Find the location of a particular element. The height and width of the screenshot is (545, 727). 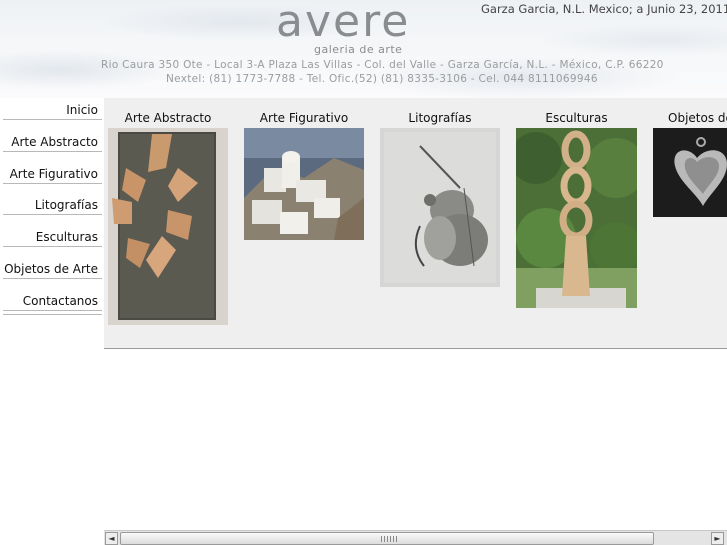

objetos-de-arte-image is located at coordinates (690, 172).